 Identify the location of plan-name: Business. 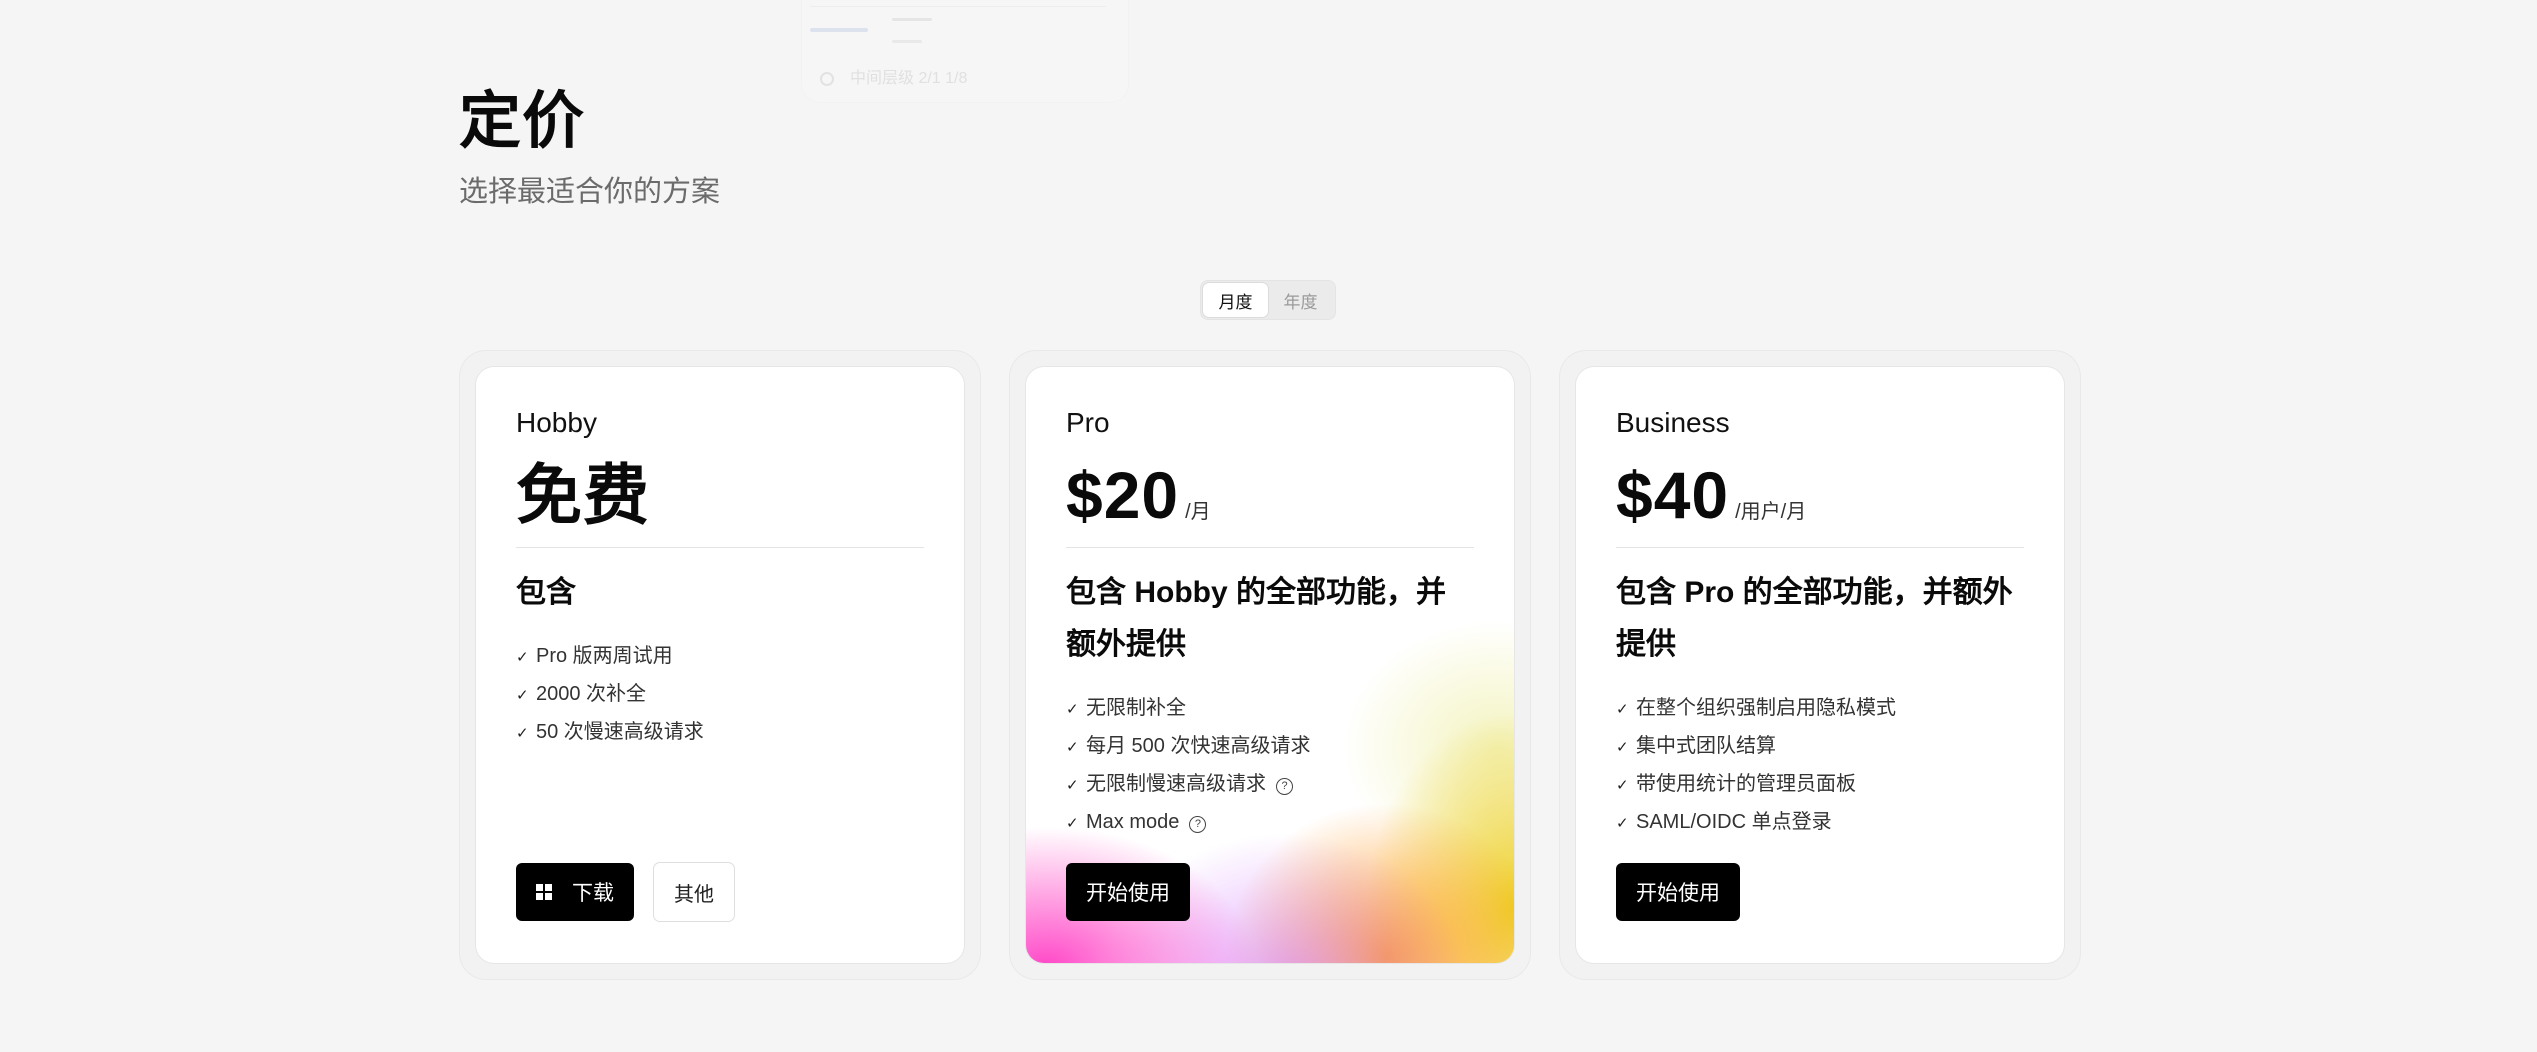
(1673, 422).